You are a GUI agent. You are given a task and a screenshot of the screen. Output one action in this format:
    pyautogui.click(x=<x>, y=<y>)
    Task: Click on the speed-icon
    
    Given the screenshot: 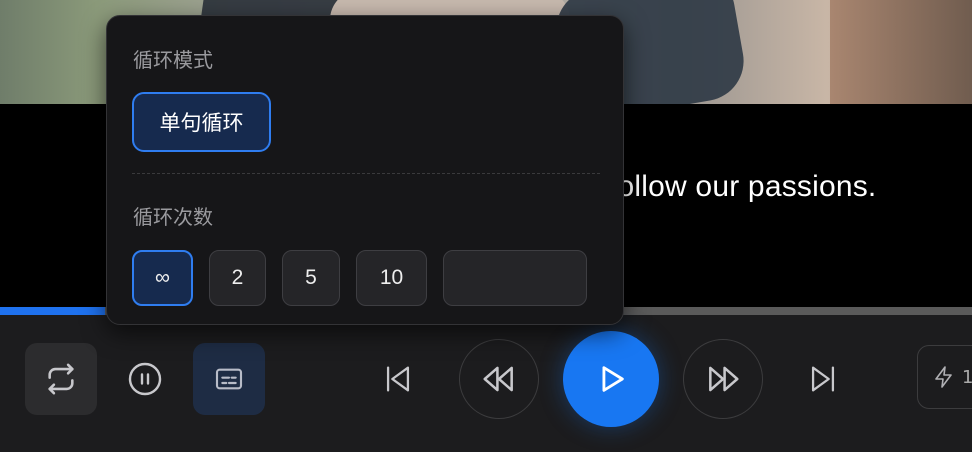 What is the action you would take?
    pyautogui.click(x=944, y=377)
    